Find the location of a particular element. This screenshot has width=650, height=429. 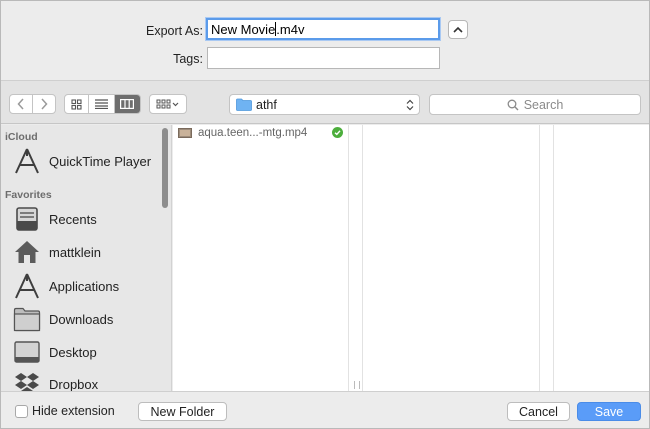

video-file-icon is located at coordinates (185, 132).